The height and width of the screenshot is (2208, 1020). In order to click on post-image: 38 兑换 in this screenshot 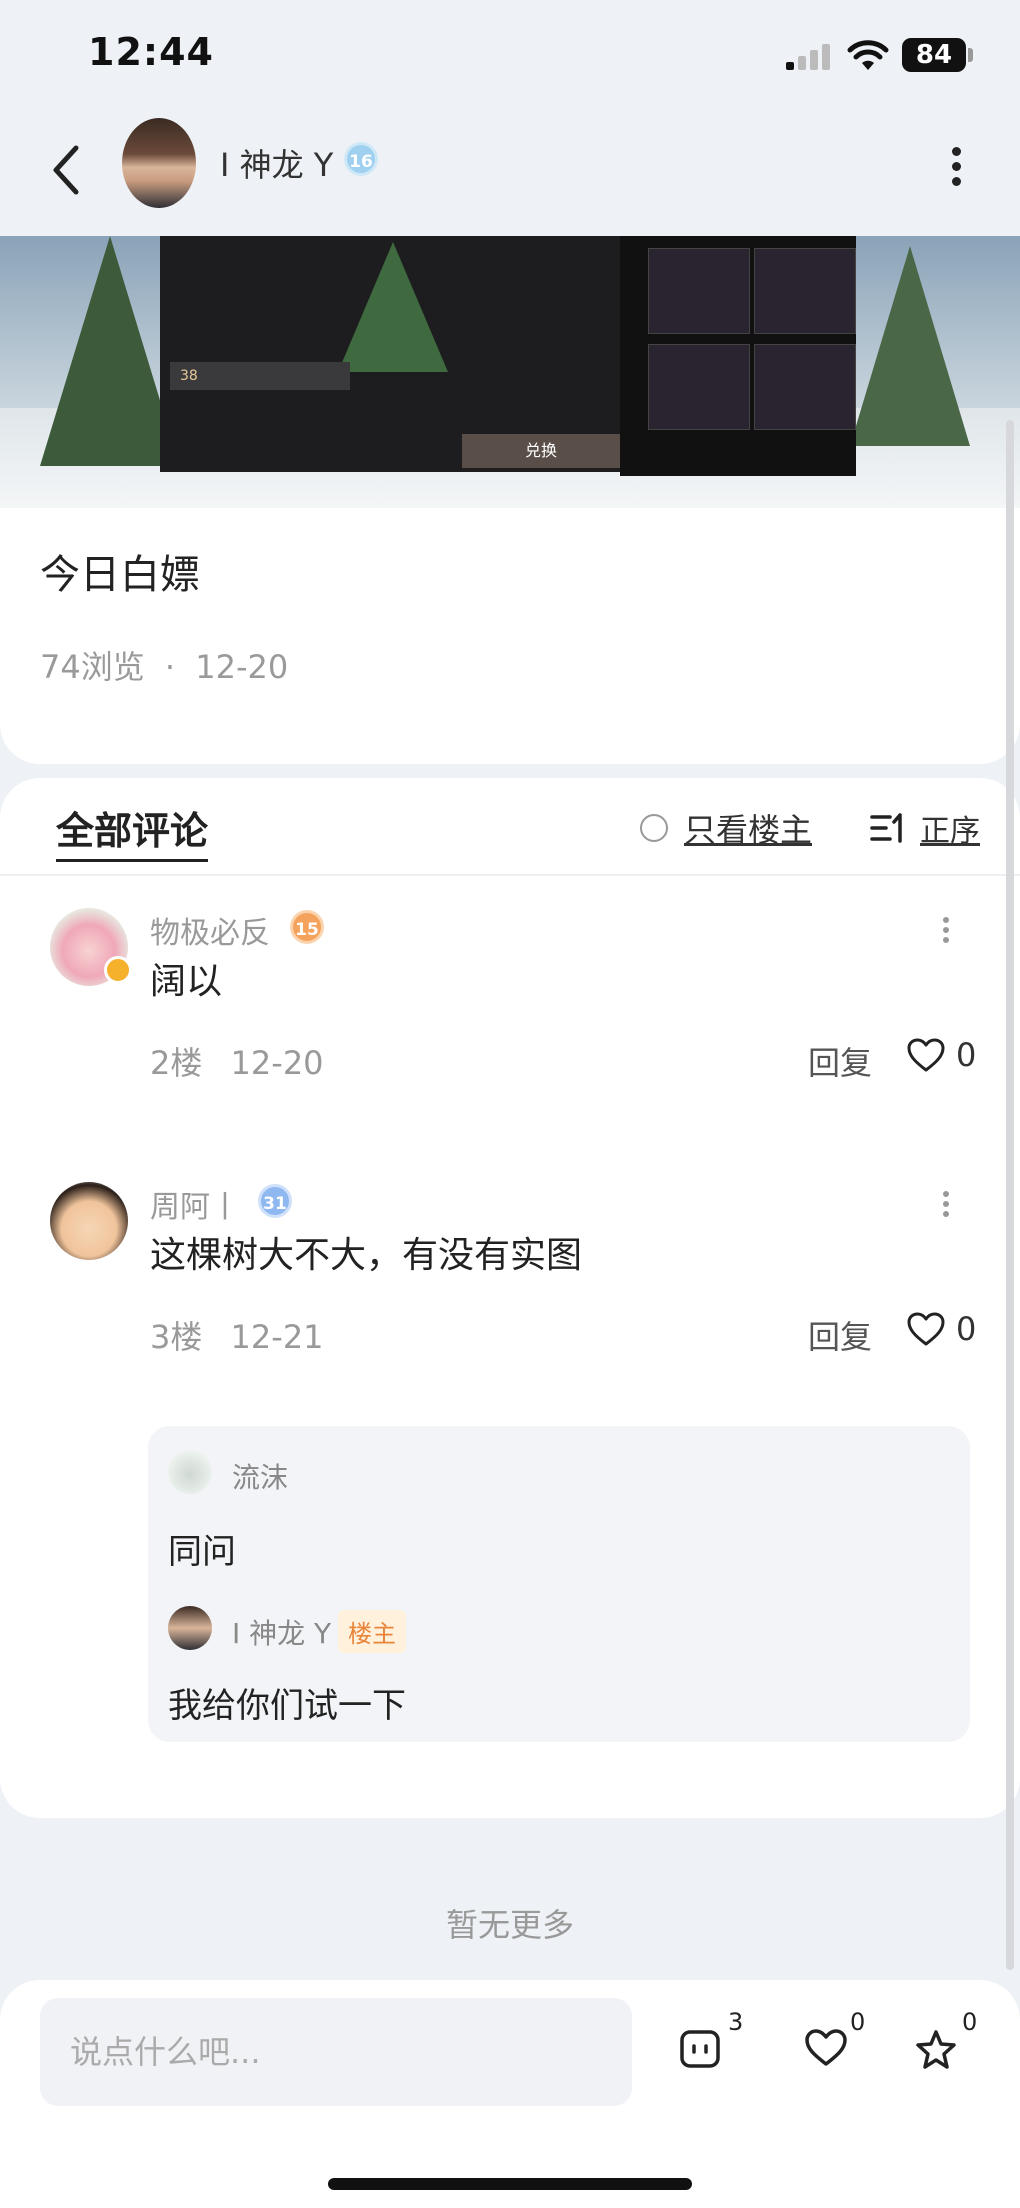, I will do `click(510, 372)`.